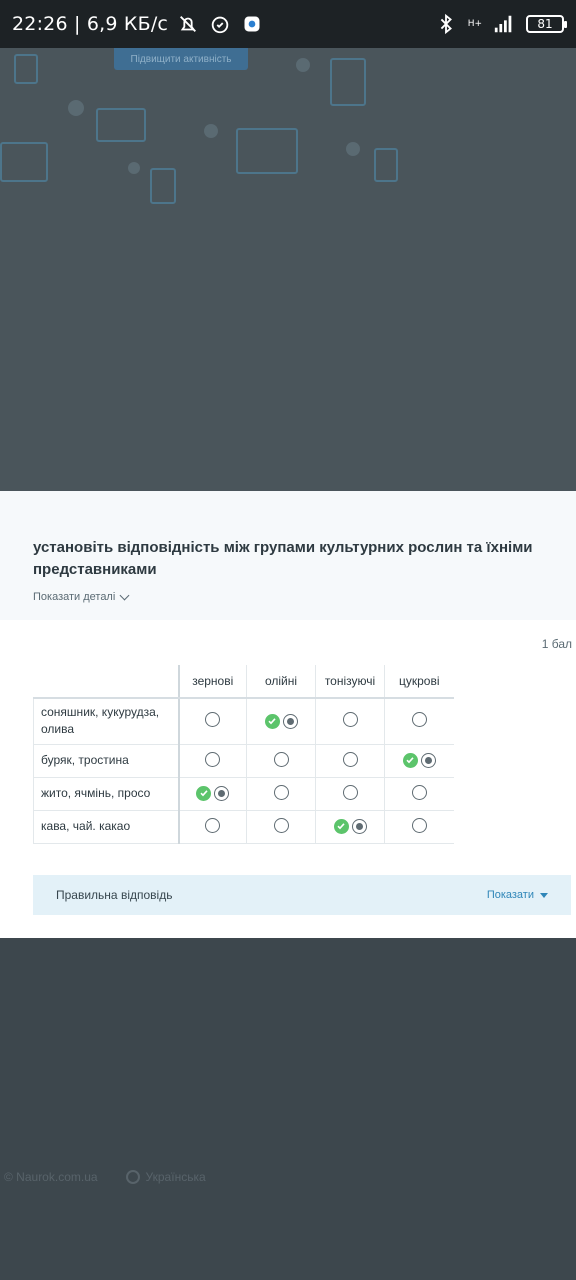 This screenshot has width=576, height=1280. I want to click on show-correct-answer-button: Показати, so click(517, 895).